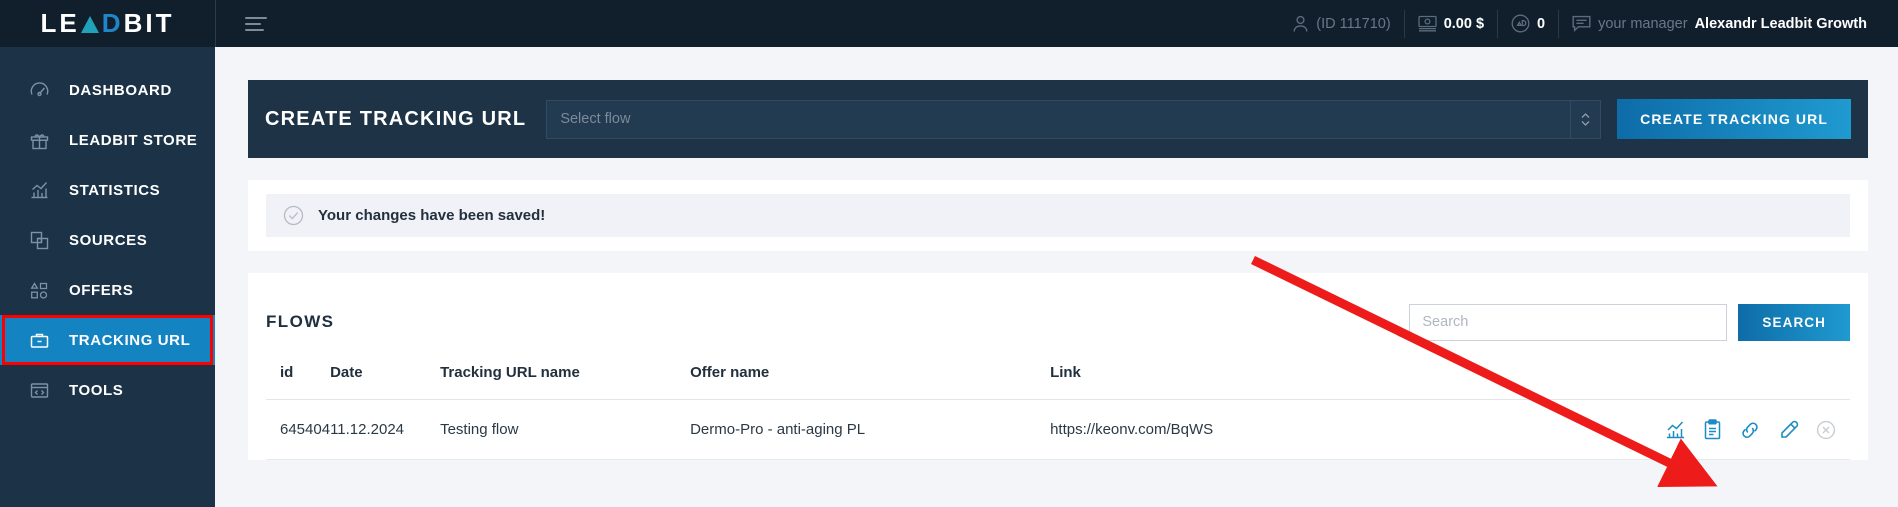 Image resolution: width=1898 pixels, height=507 pixels. I want to click on user-id-item: (ID 111710), so click(1341, 23).